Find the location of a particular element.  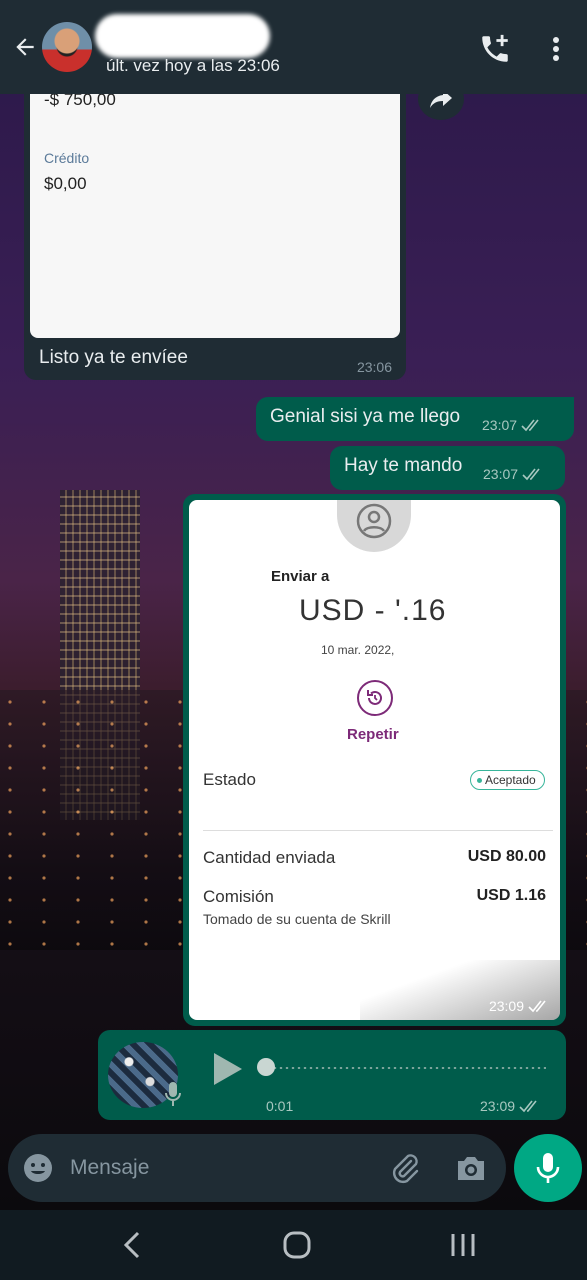

system-navigation-bar is located at coordinates (293, 1245).